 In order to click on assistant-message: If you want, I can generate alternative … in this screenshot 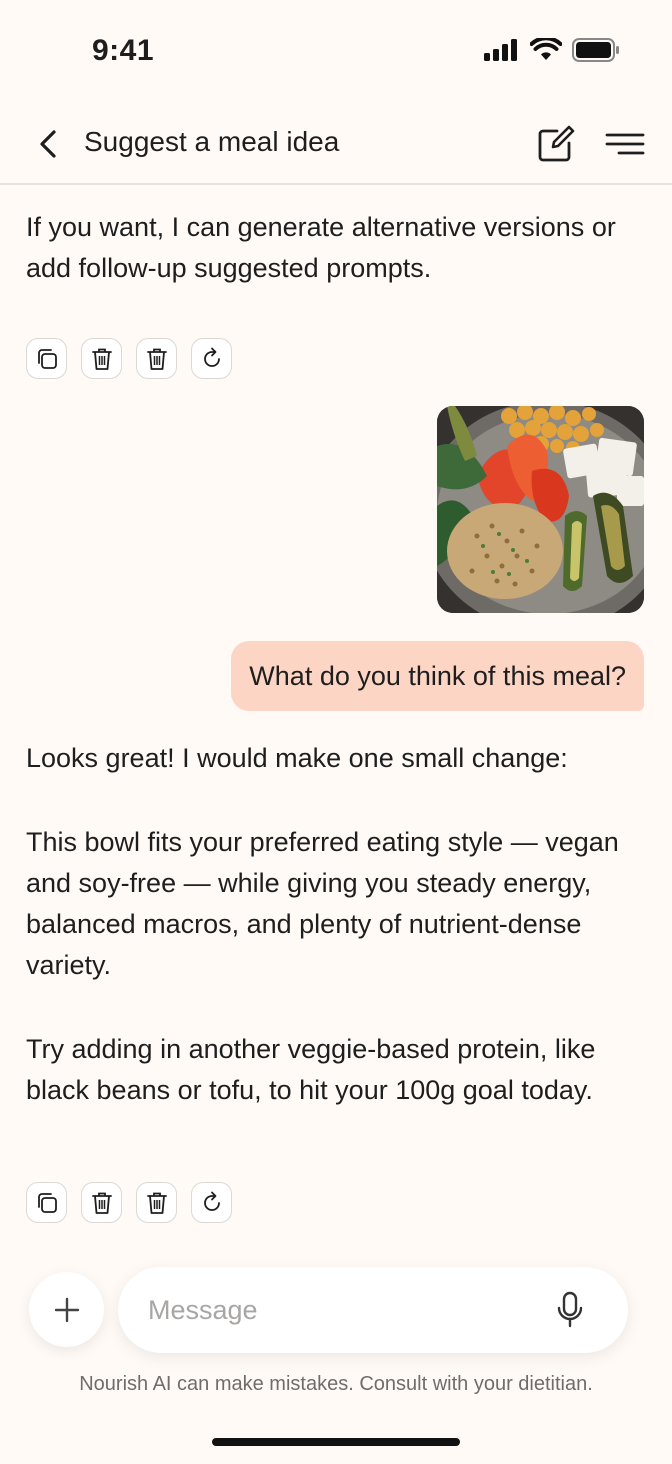, I will do `click(321, 247)`.